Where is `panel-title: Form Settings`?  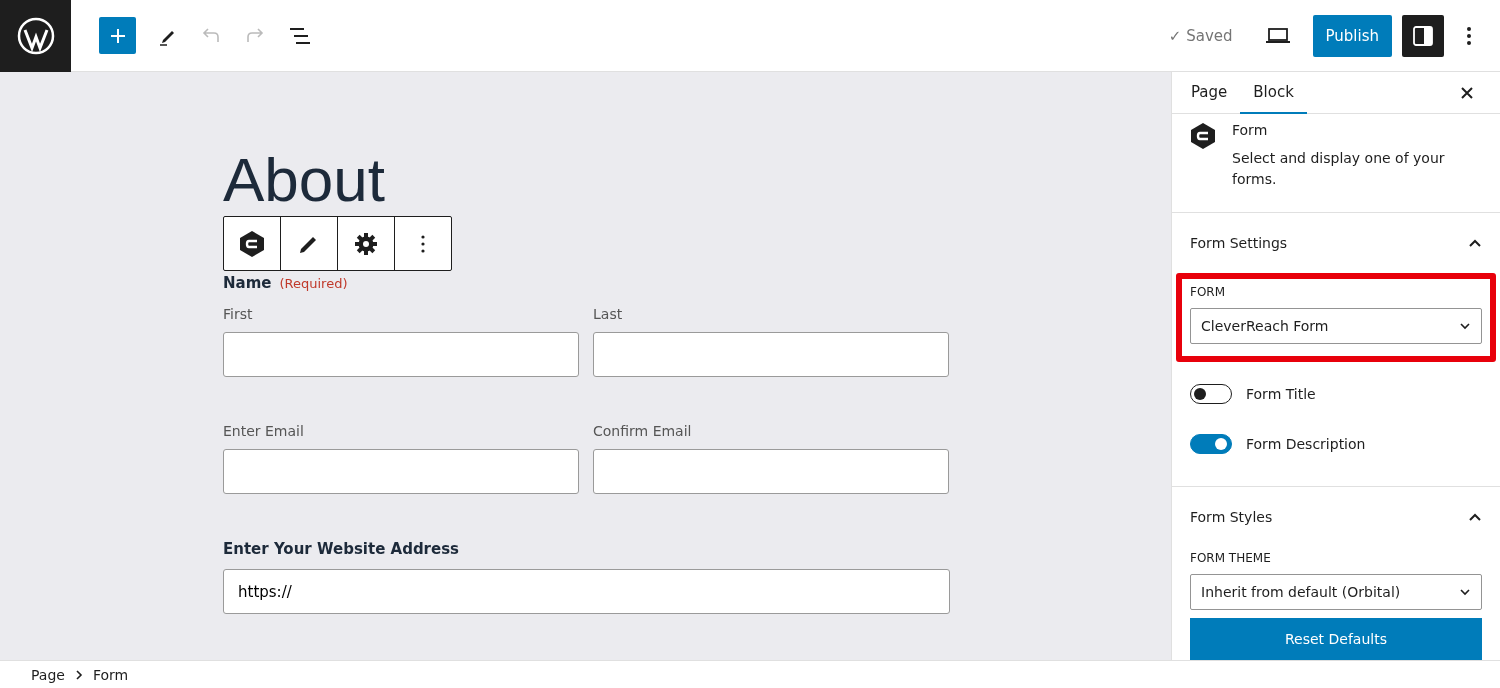
panel-title: Form Settings is located at coordinates (1239, 243).